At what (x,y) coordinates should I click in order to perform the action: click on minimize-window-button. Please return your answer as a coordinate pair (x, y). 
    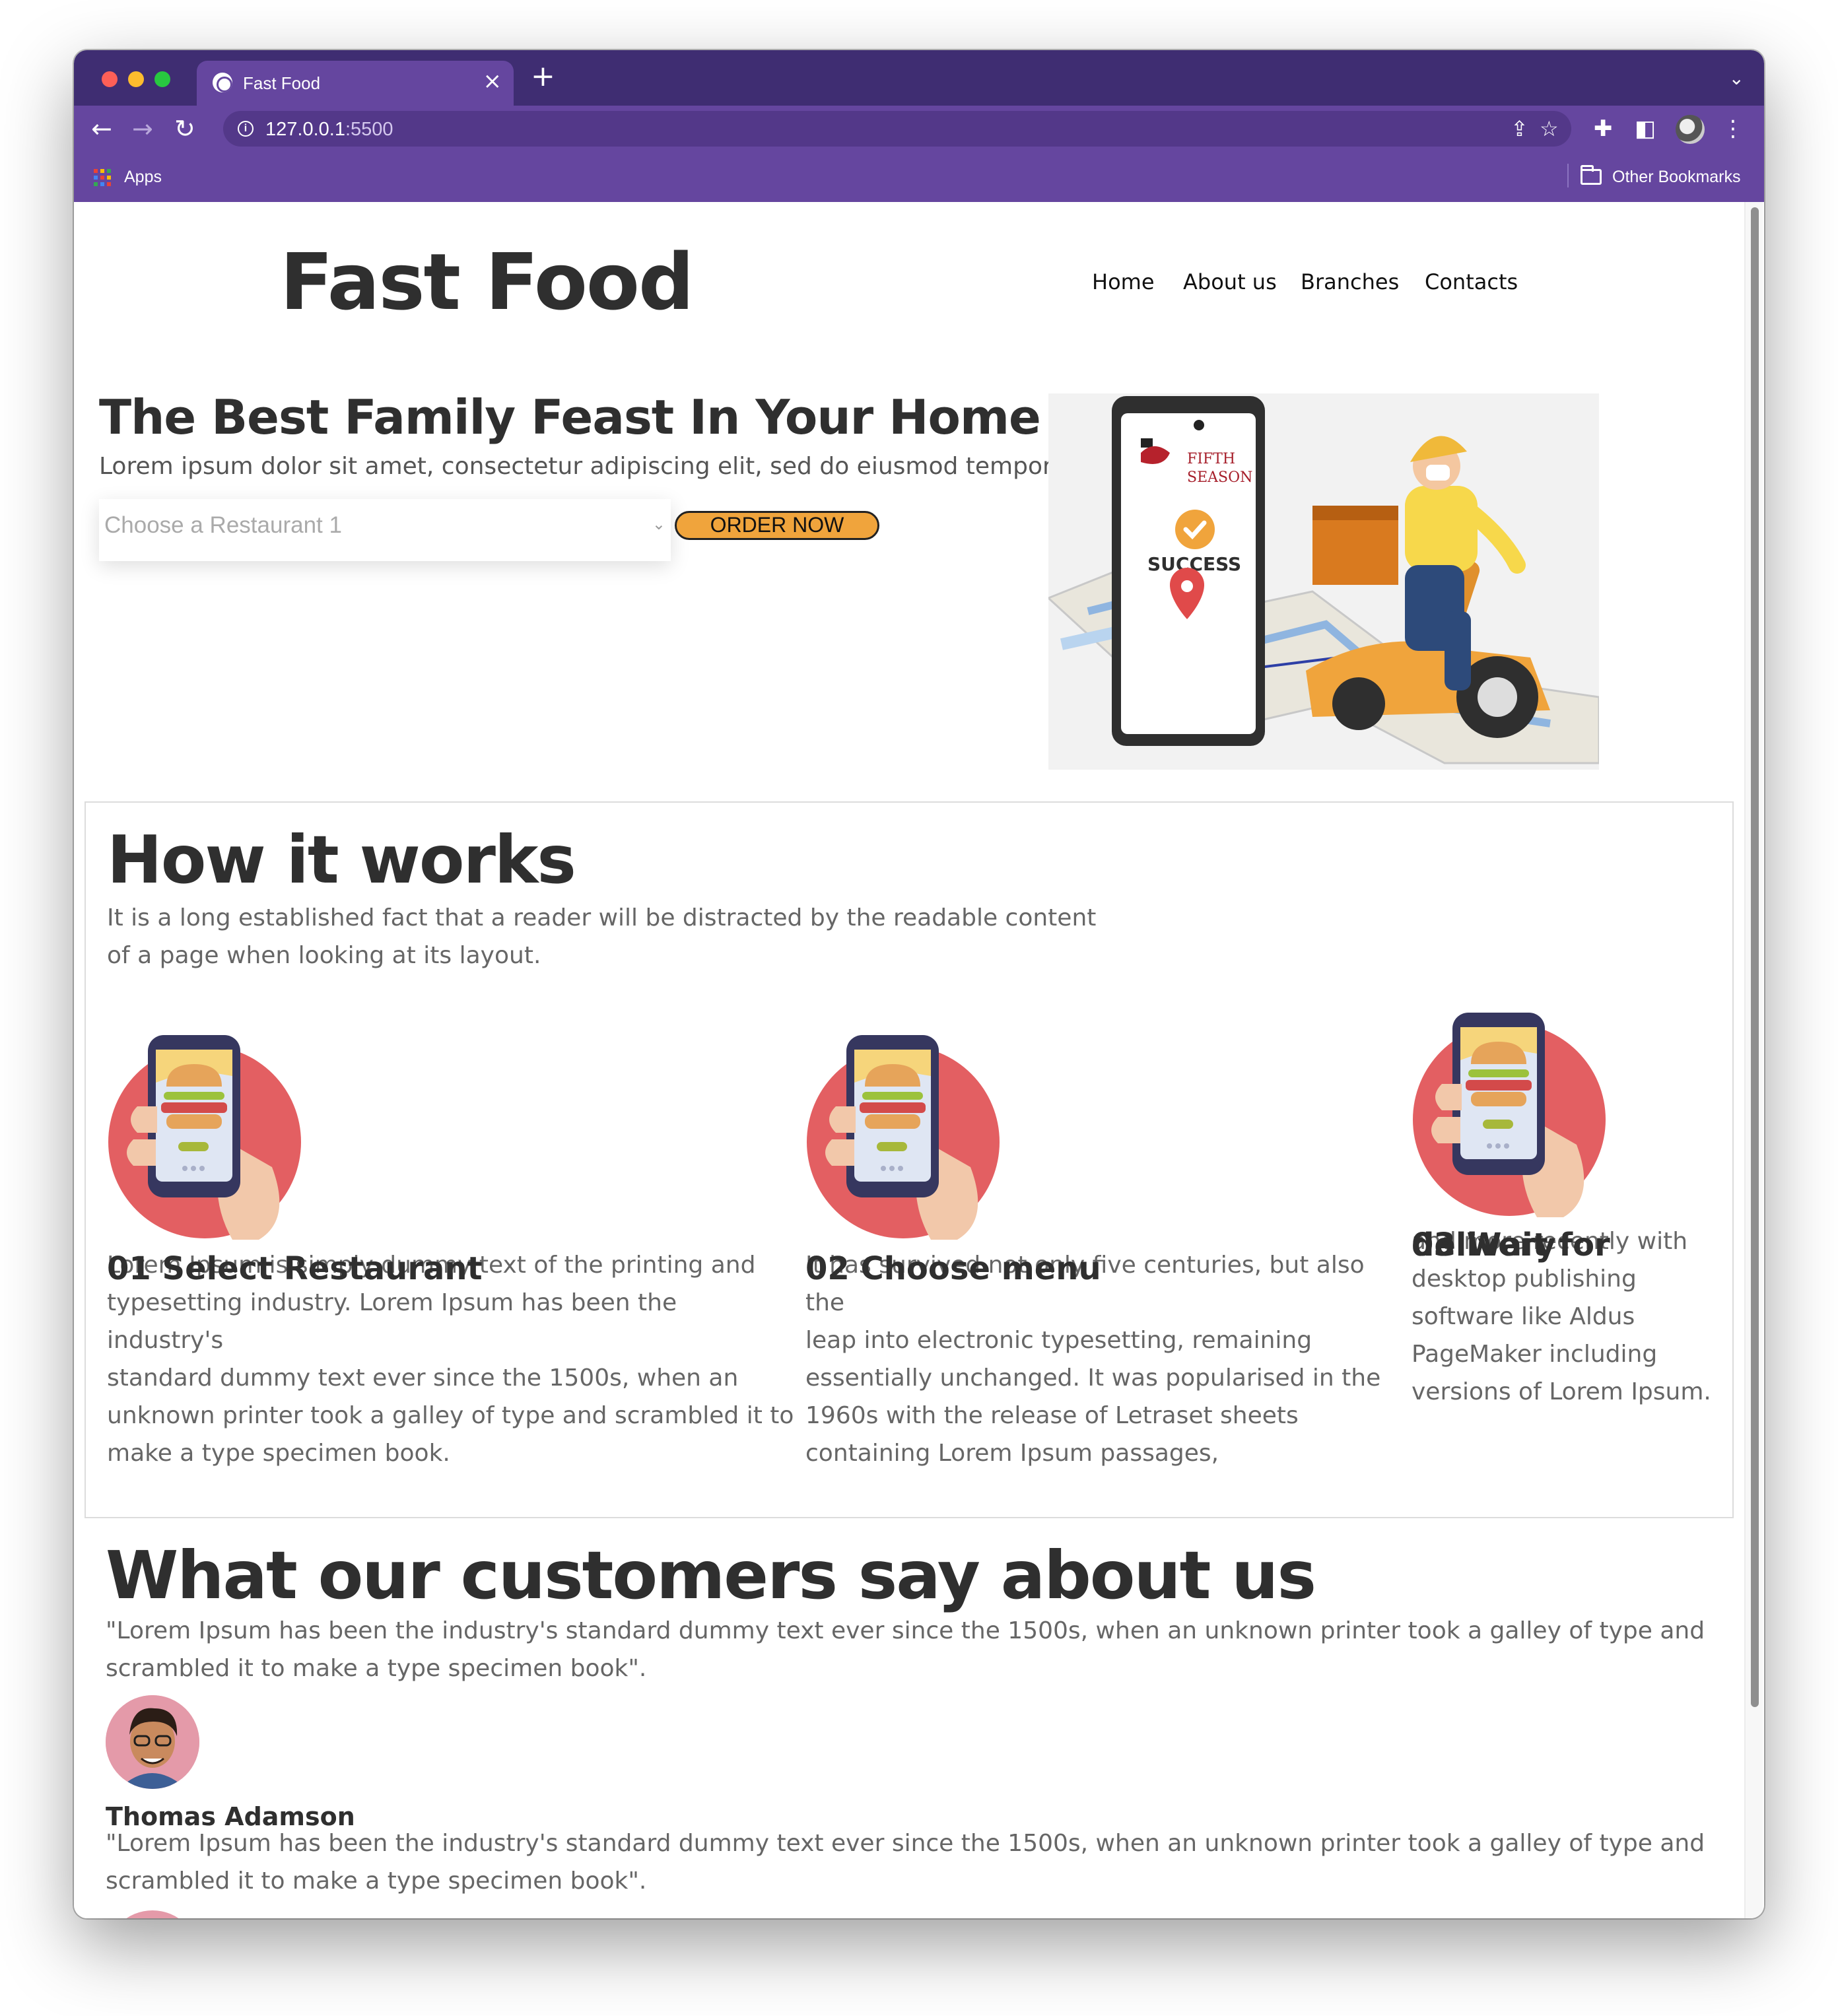
    Looking at the image, I should click on (136, 79).